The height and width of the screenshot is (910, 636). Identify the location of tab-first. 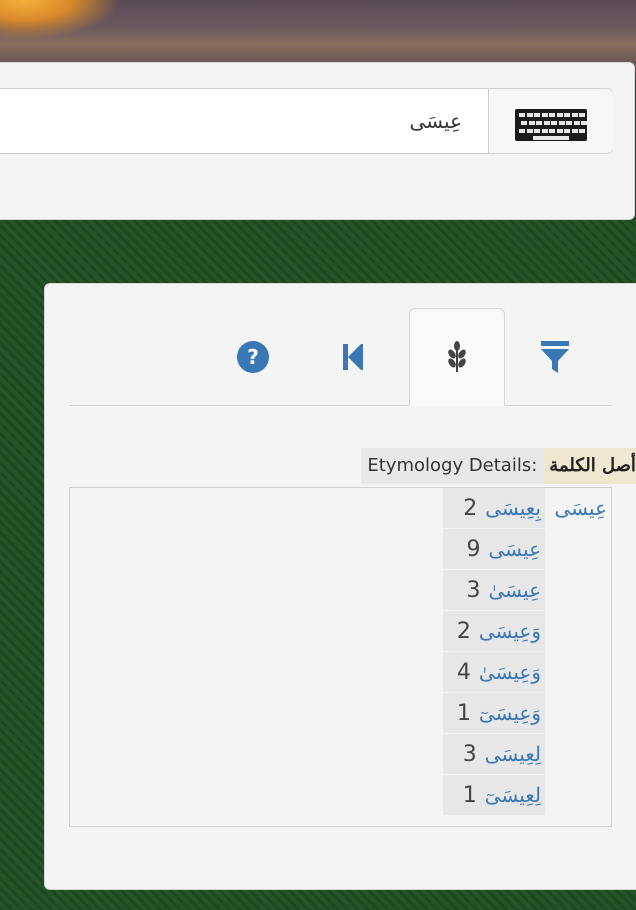
(353, 357).